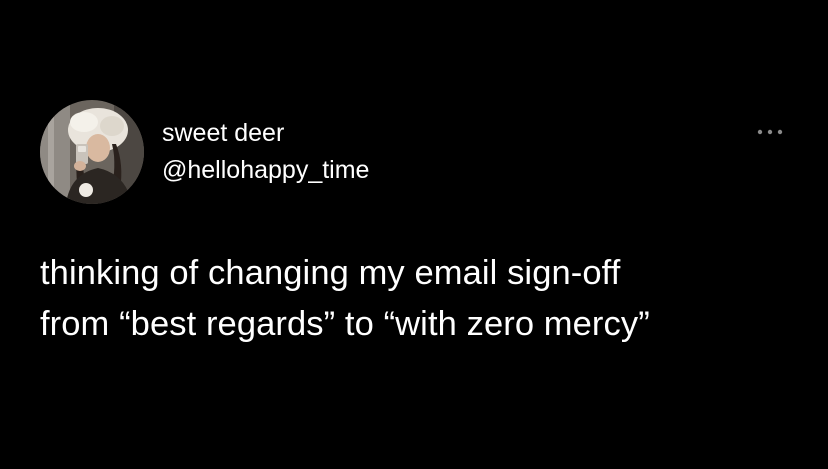 This screenshot has width=828, height=469. I want to click on tweet-text-line: from “best regards” to “with zero mercy”, so click(345, 324).